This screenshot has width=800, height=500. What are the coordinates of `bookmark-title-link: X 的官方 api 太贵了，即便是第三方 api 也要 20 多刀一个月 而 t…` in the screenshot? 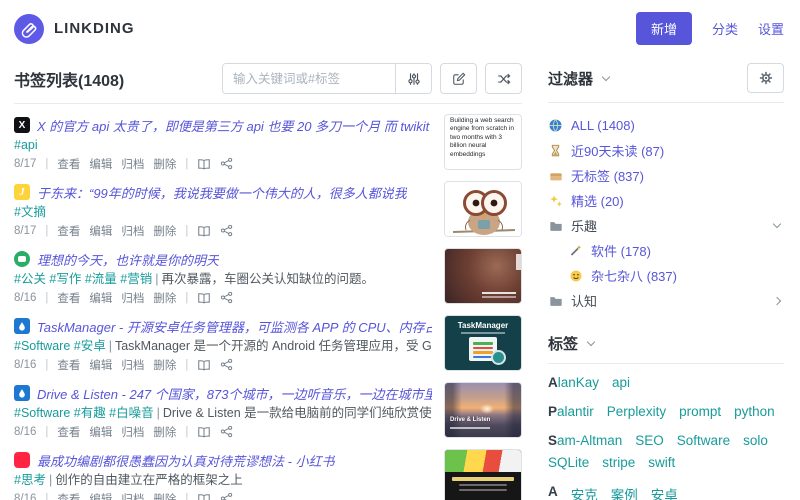 It's located at (234, 125).